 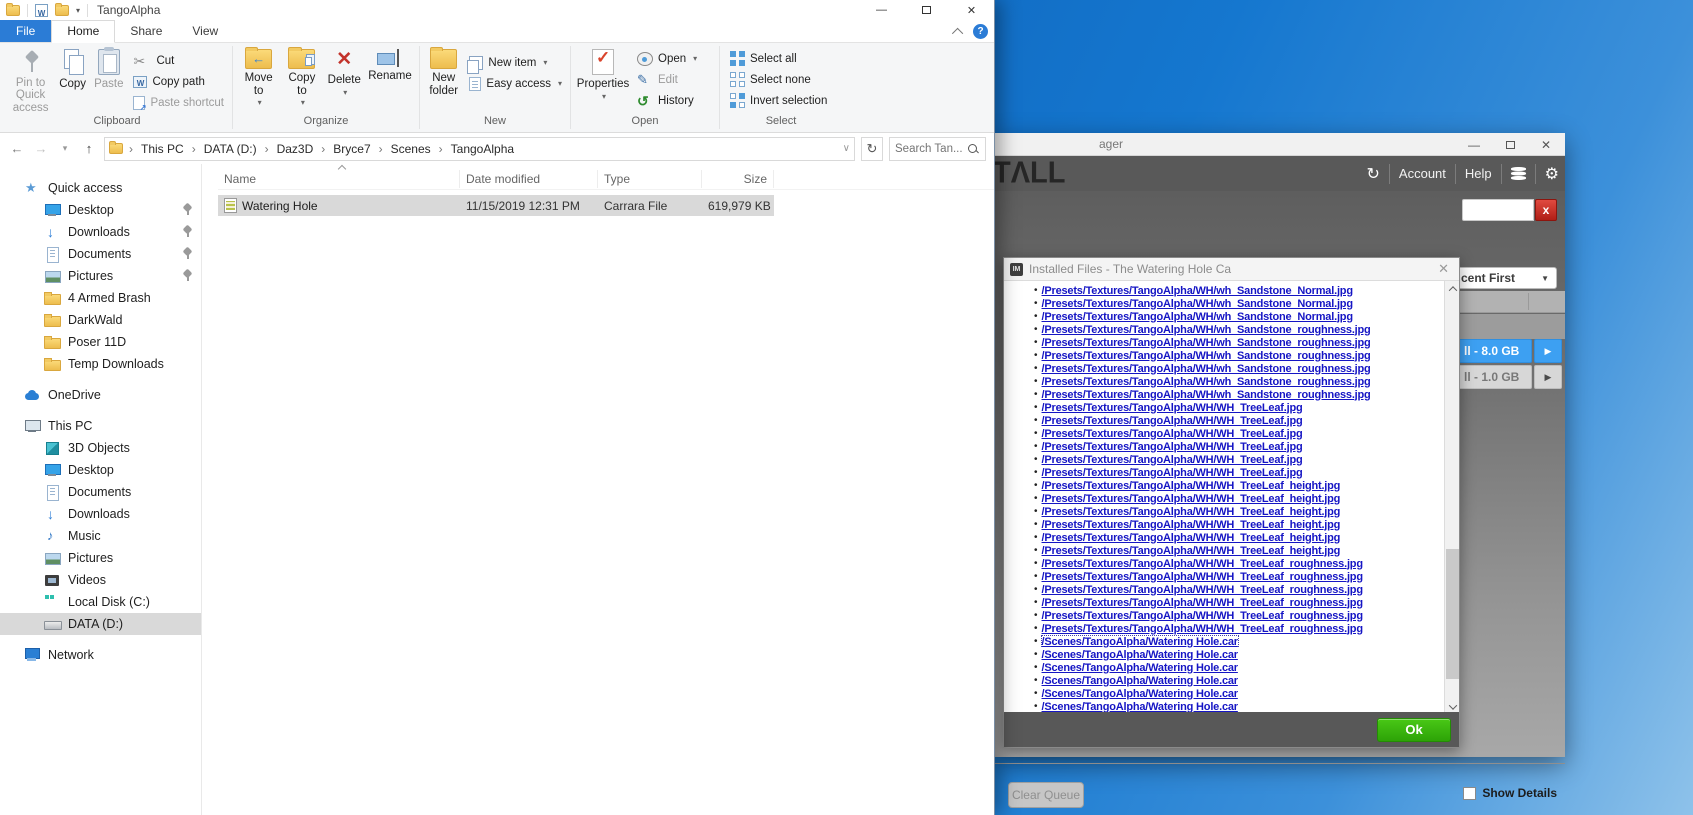 I want to click on copy-path-button: Copy path, so click(x=178, y=81).